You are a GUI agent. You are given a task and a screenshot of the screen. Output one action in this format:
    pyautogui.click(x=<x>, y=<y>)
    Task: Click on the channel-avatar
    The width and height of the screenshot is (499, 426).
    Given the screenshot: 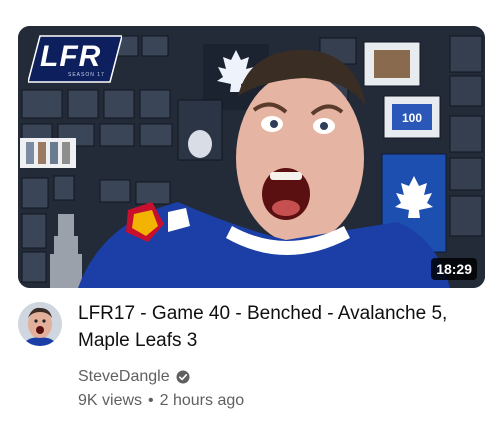 What is the action you would take?
    pyautogui.click(x=40, y=324)
    